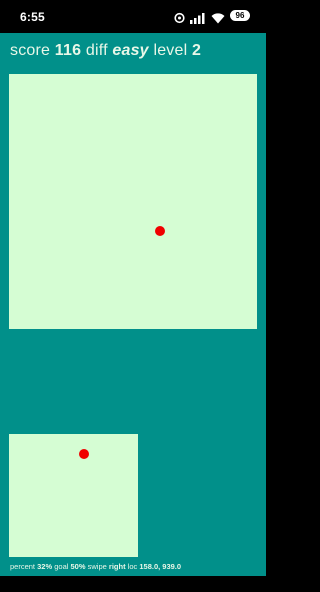 The image size is (320, 592). What do you see at coordinates (61, 566) in the screenshot?
I see `goal-label: goal` at bounding box center [61, 566].